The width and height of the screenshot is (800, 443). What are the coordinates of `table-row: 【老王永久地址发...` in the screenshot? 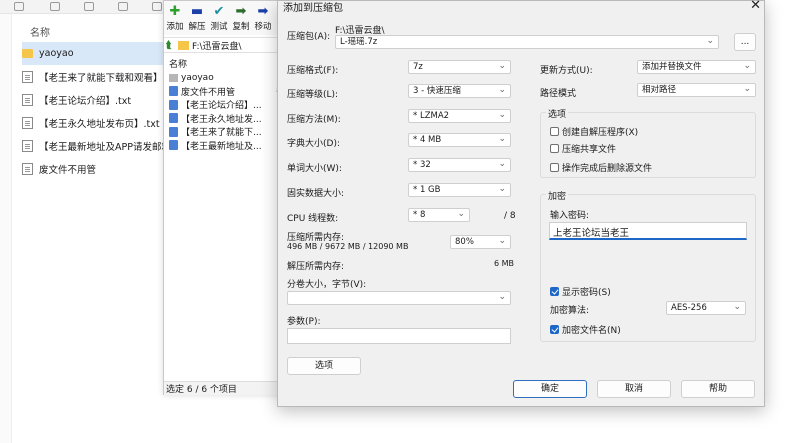 It's located at (226, 119).